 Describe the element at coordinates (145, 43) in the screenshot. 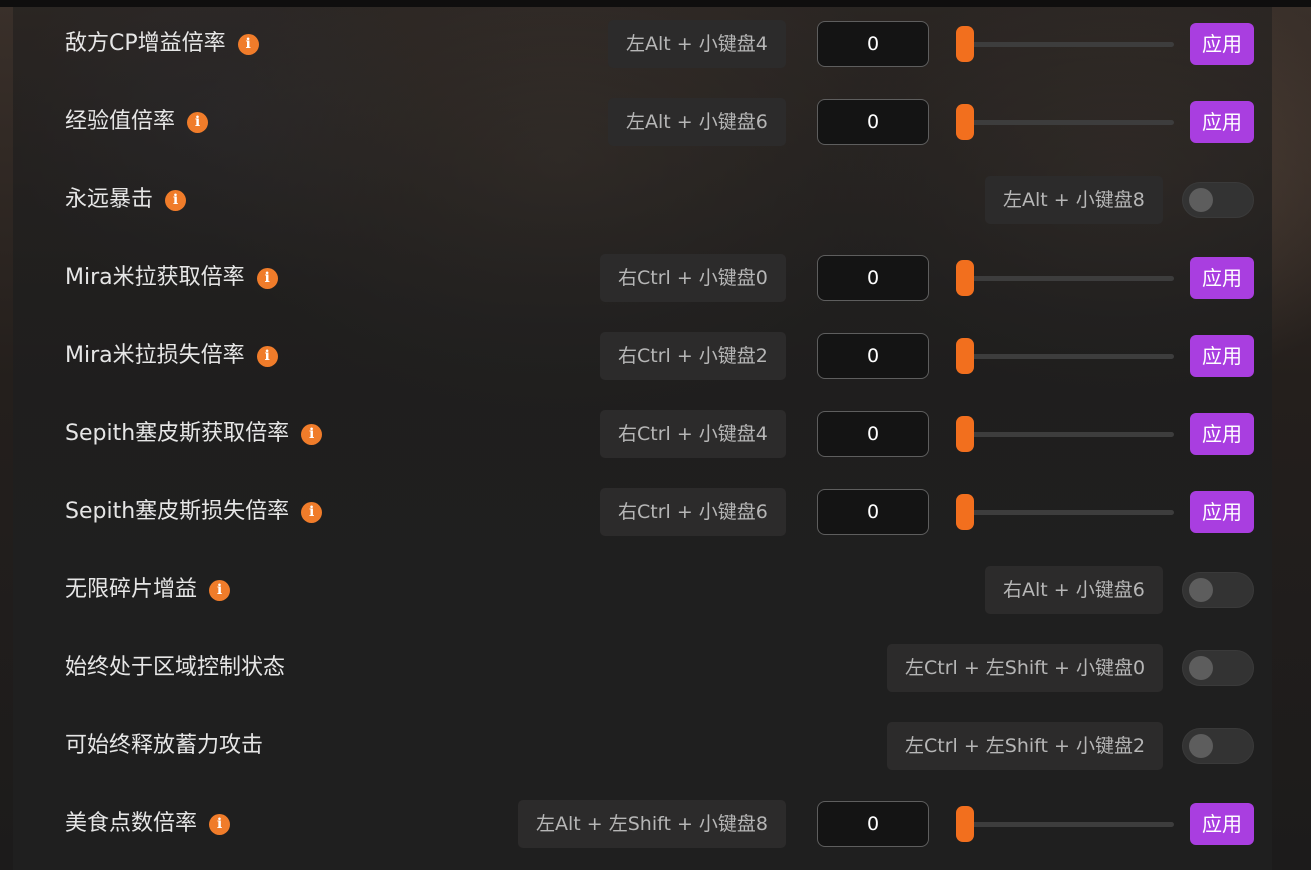

I see `option-label-text: 敌方CP增益倍率` at that location.